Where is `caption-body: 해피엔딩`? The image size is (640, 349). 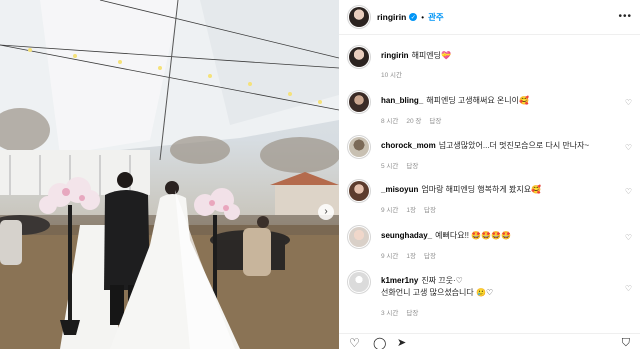
caption-body: 해피엔딩 is located at coordinates (426, 55).